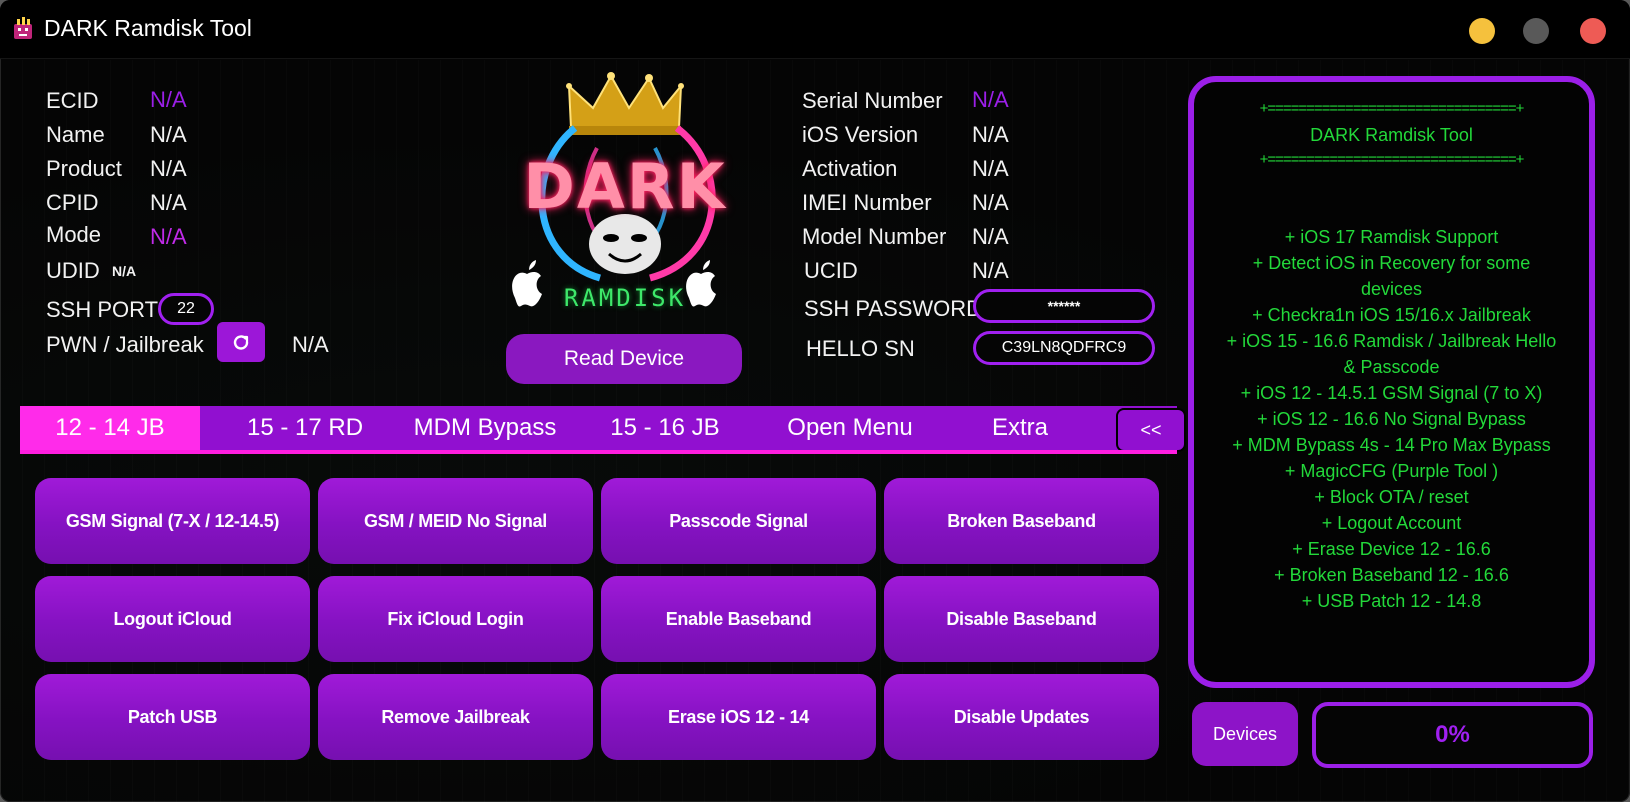  I want to click on hello-sn-field: C39LN8QDFRC9, so click(1064, 348).